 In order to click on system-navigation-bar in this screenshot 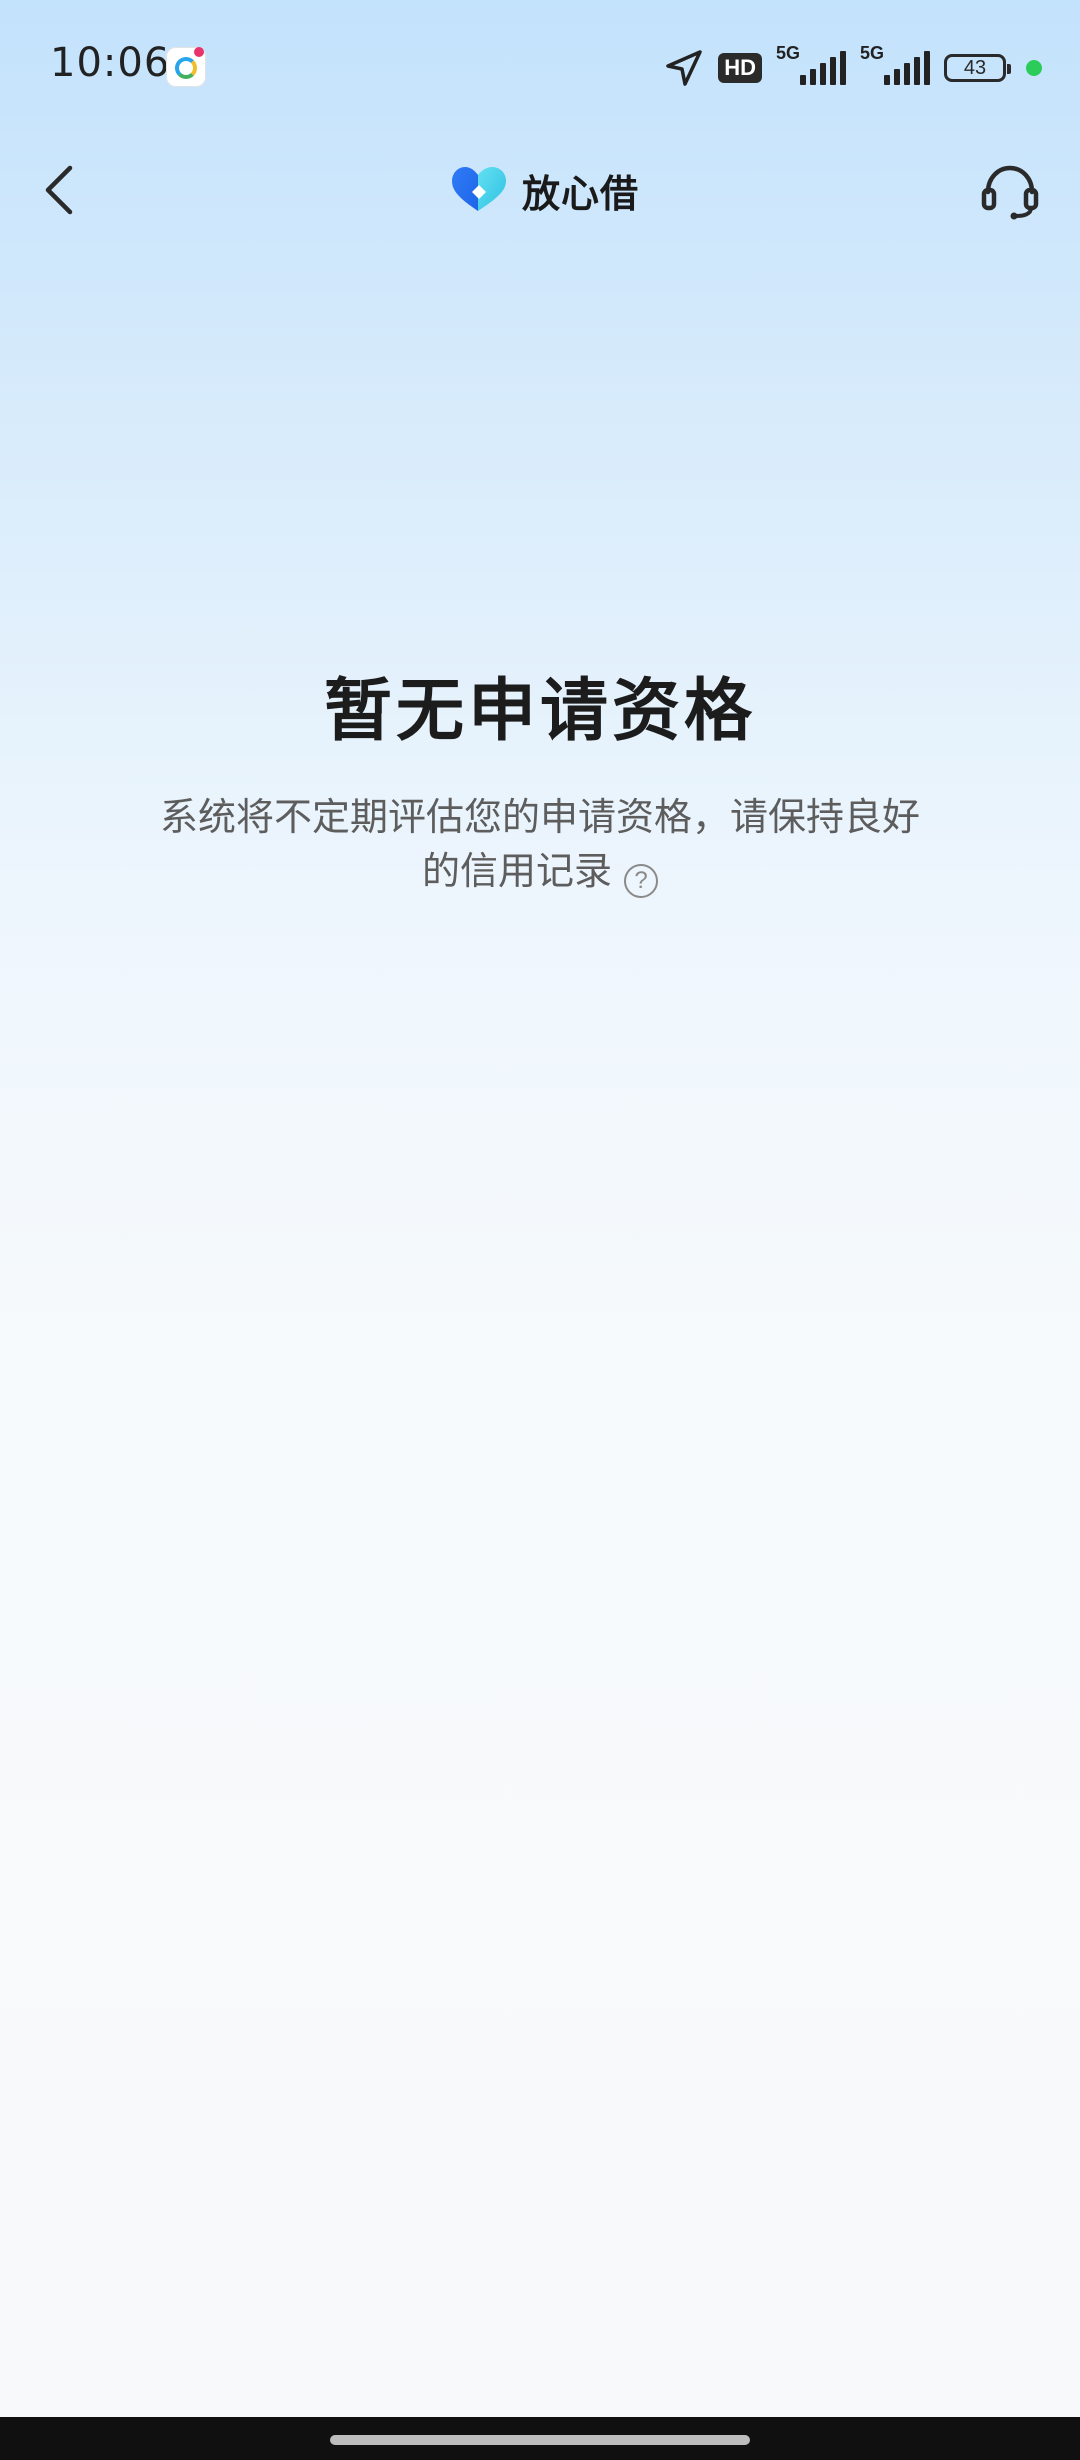, I will do `click(540, 2438)`.